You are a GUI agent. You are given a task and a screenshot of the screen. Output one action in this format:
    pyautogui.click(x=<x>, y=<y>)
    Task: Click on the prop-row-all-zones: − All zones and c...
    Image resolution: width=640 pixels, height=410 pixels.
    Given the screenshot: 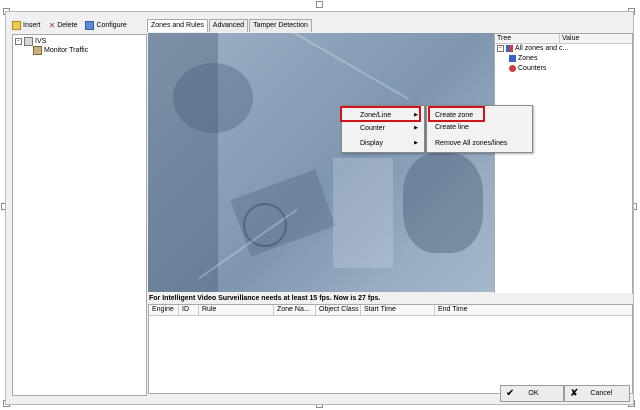 What is the action you would take?
    pyautogui.click(x=532, y=48)
    